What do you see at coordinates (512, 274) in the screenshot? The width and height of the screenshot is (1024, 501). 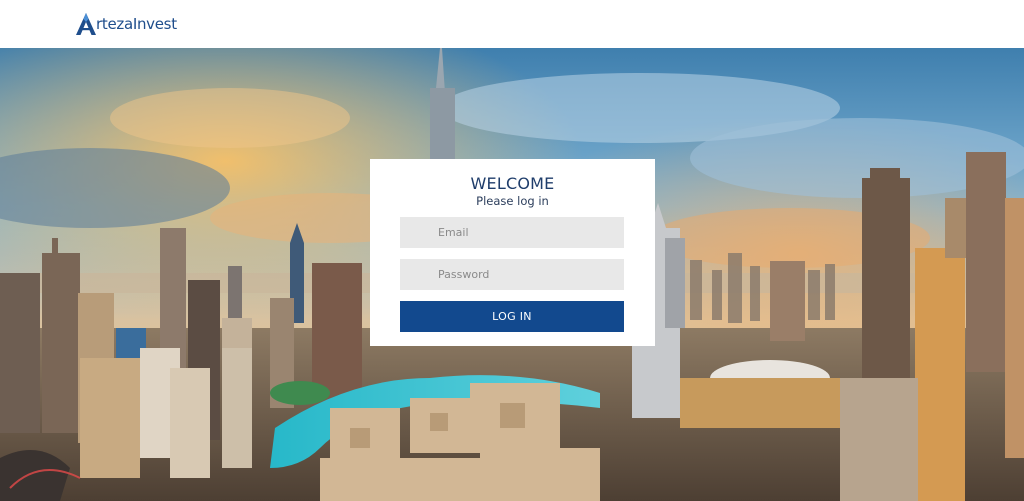 I see `password-field` at bounding box center [512, 274].